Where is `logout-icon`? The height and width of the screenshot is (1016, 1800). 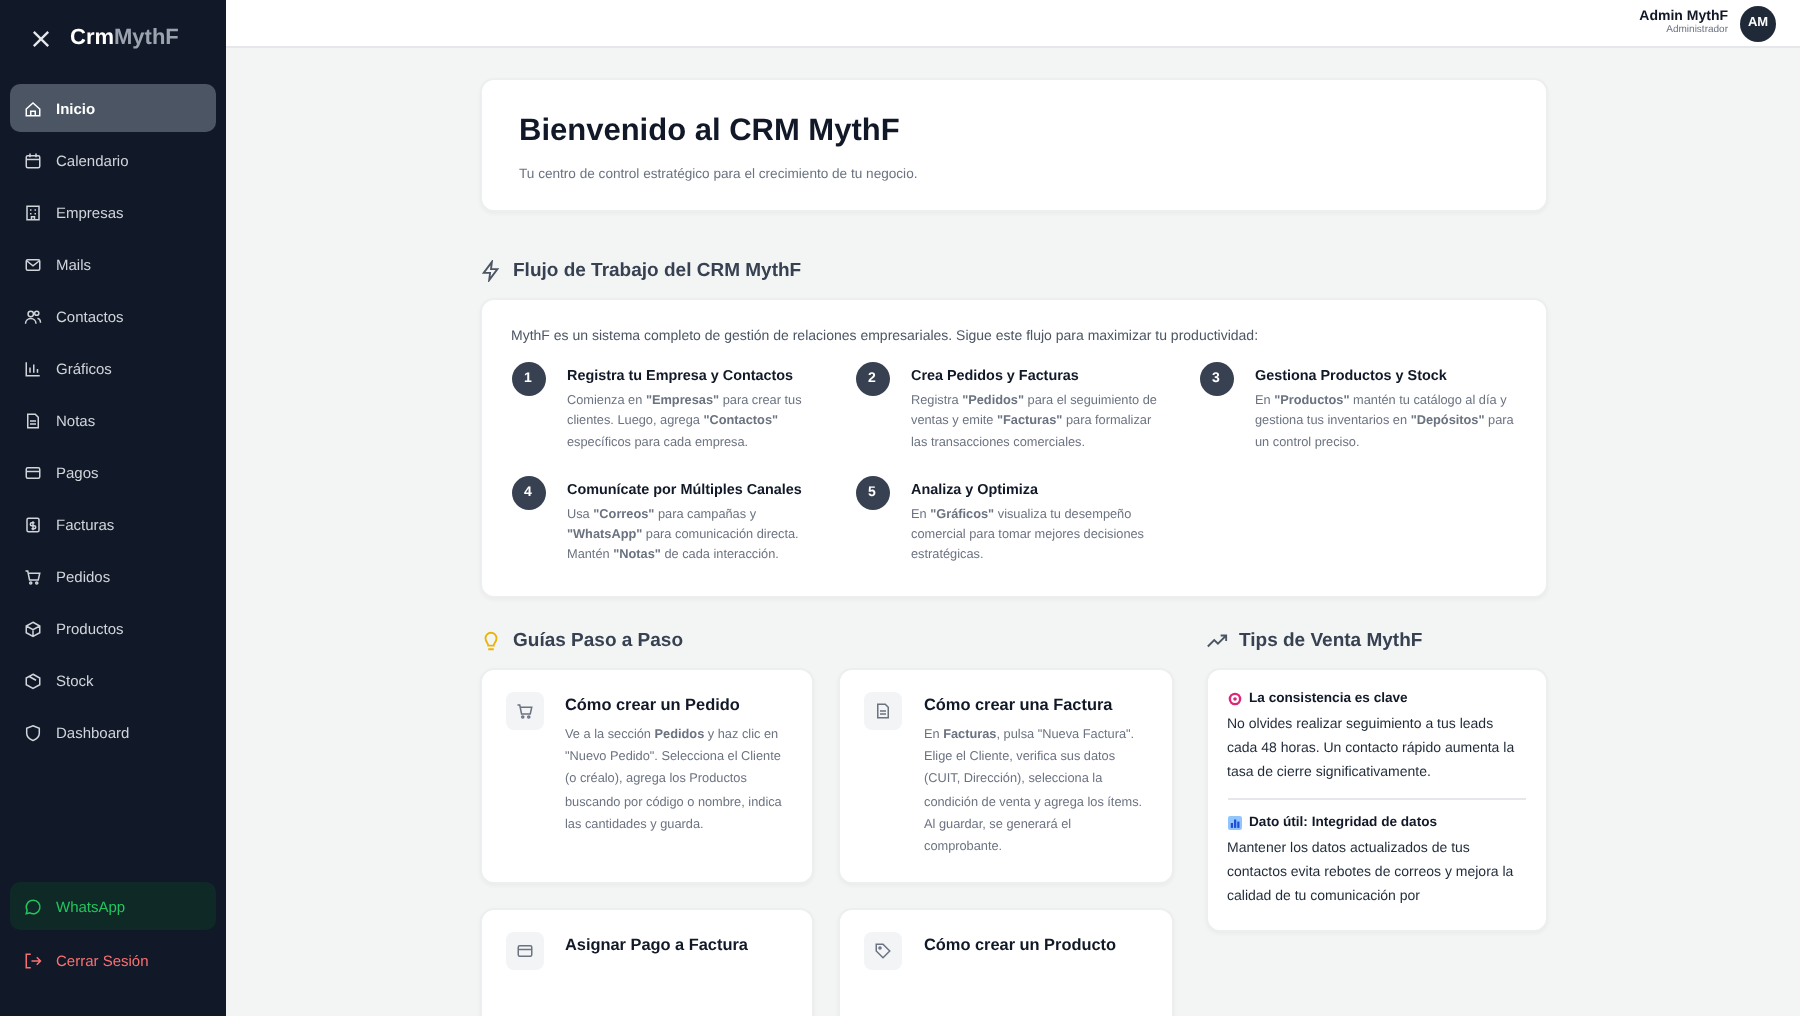
logout-icon is located at coordinates (33, 960).